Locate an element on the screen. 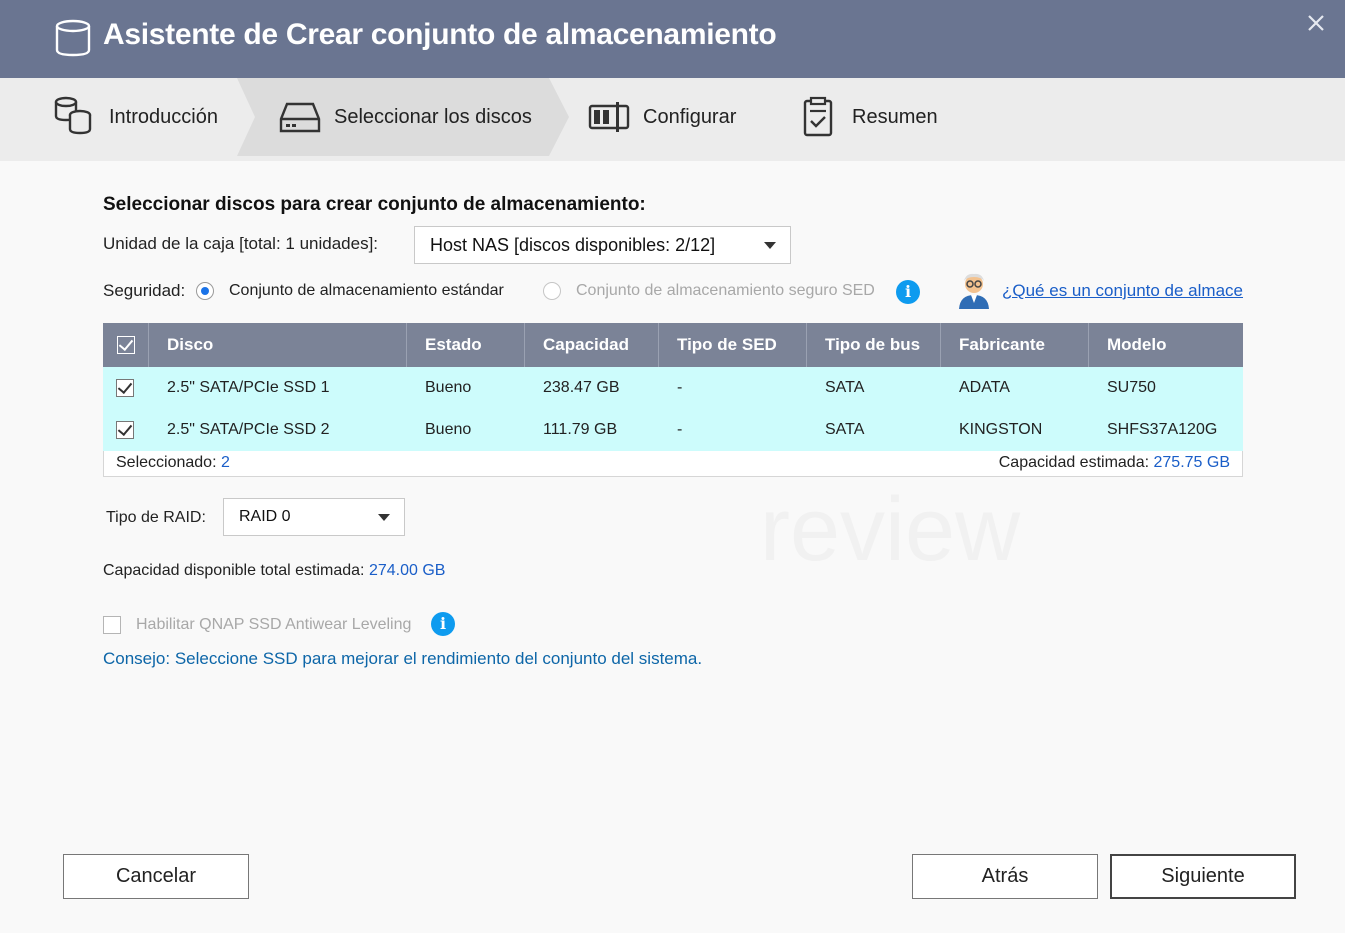 Image resolution: width=1345 pixels, height=933 pixels. config-icon is located at coordinates (609, 117).